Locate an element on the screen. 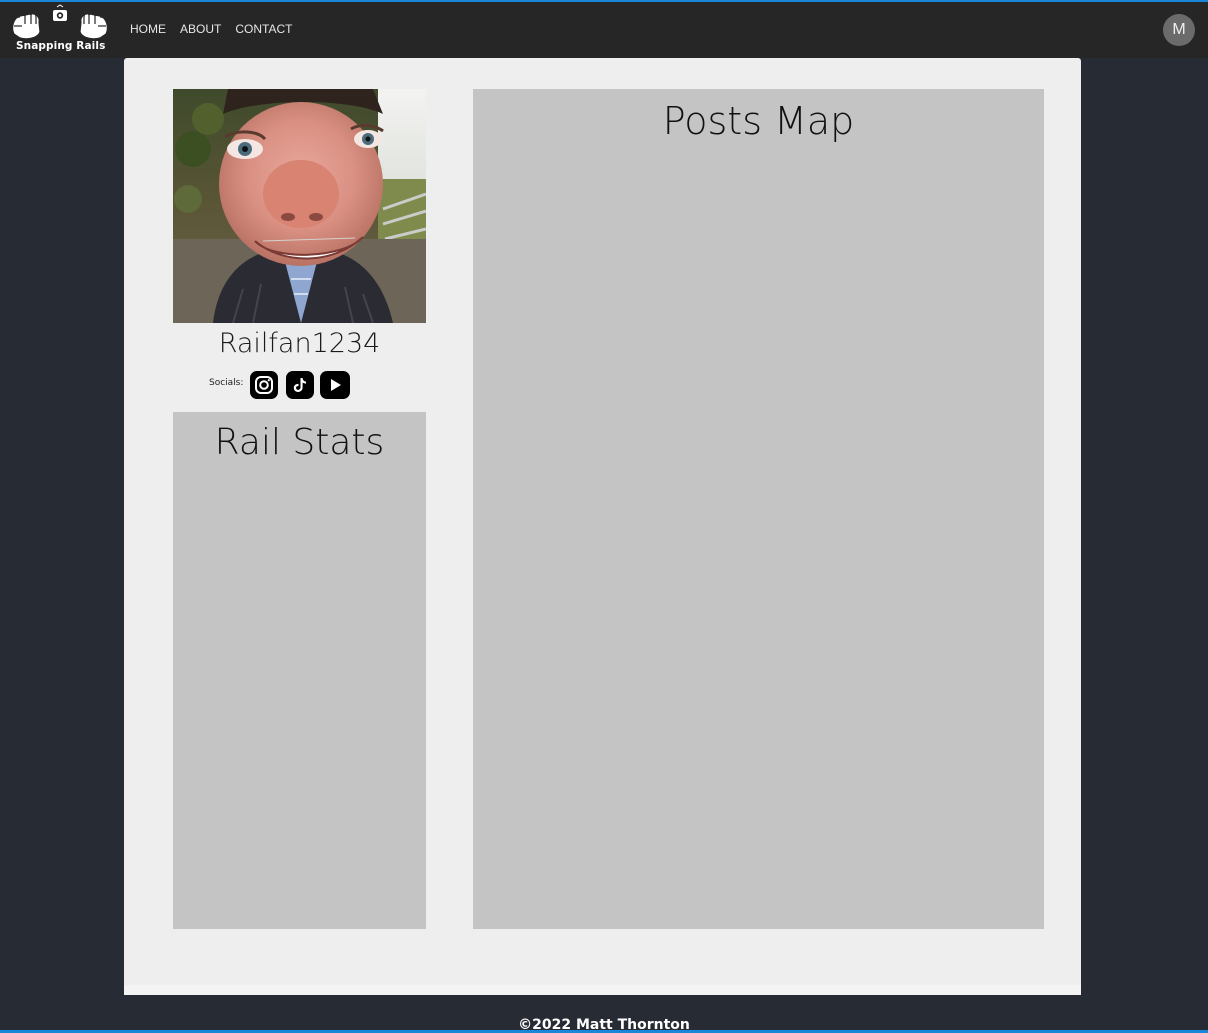  socials-label: Socials: is located at coordinates (226, 383).